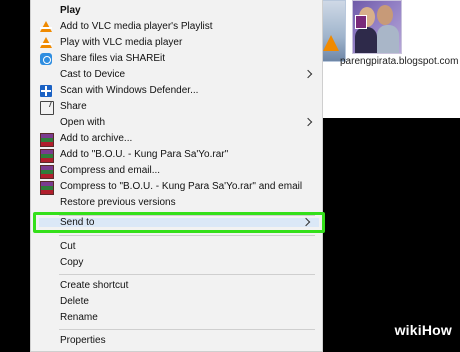 Image resolution: width=460 pixels, height=352 pixels. What do you see at coordinates (399, 61) in the screenshot?
I see `file-name-label: parengpirata.blogspot.com` at bounding box center [399, 61].